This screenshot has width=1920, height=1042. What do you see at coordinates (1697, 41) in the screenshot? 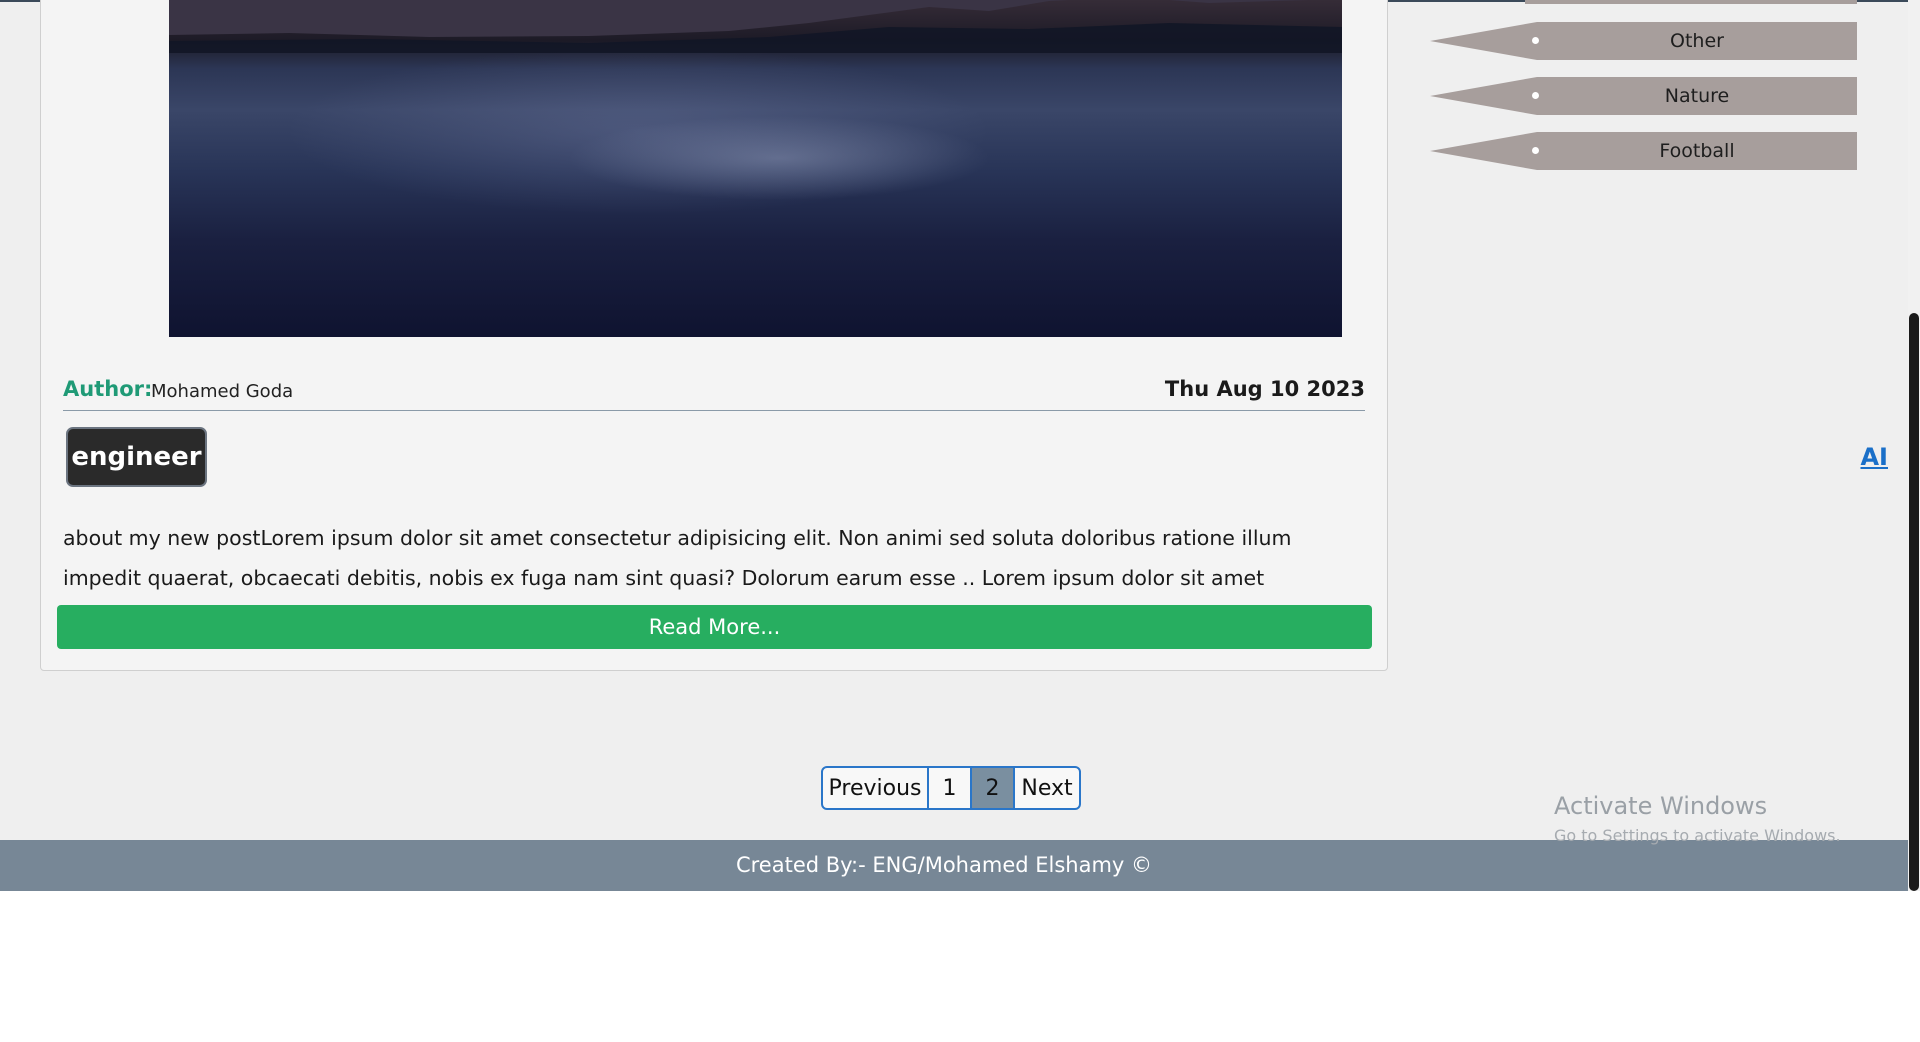
I see `sidebar-item-label: Other` at bounding box center [1697, 41].